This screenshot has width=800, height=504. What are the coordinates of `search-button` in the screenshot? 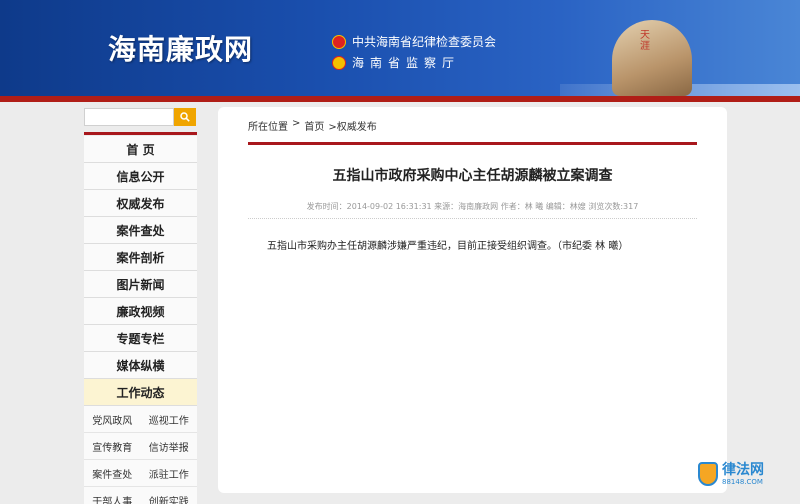 It's located at (185, 117).